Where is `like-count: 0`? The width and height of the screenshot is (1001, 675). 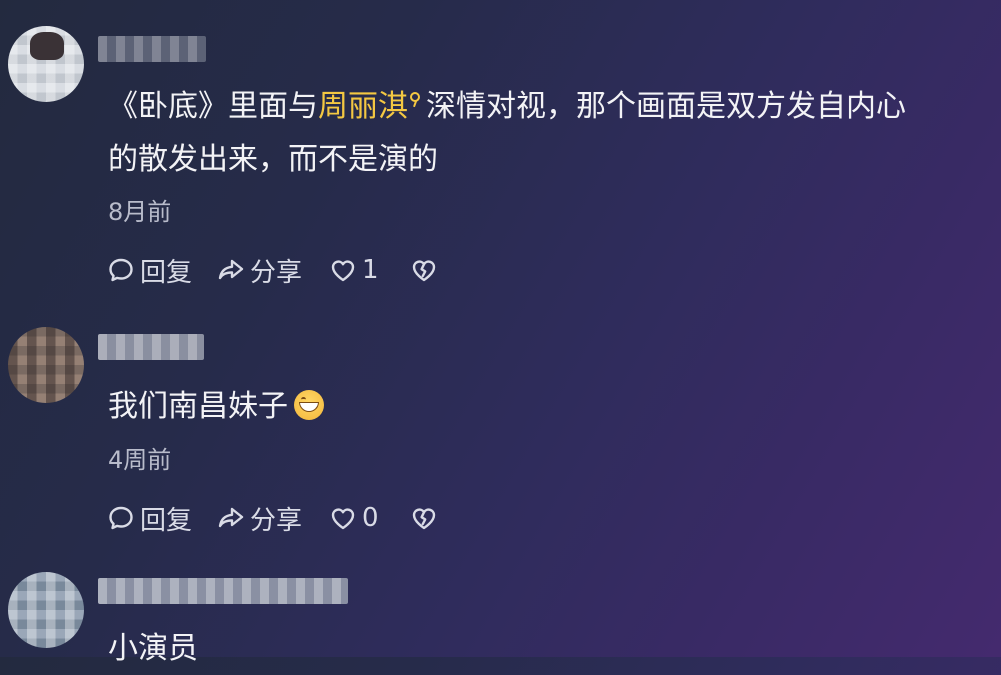
like-count: 0 is located at coordinates (370, 518).